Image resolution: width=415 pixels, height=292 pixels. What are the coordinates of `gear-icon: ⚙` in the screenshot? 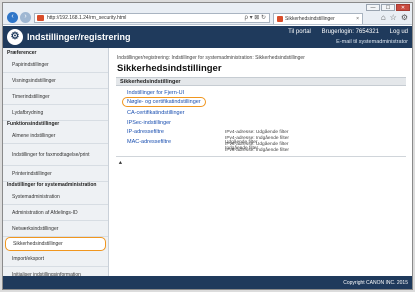 It's located at (404, 18).